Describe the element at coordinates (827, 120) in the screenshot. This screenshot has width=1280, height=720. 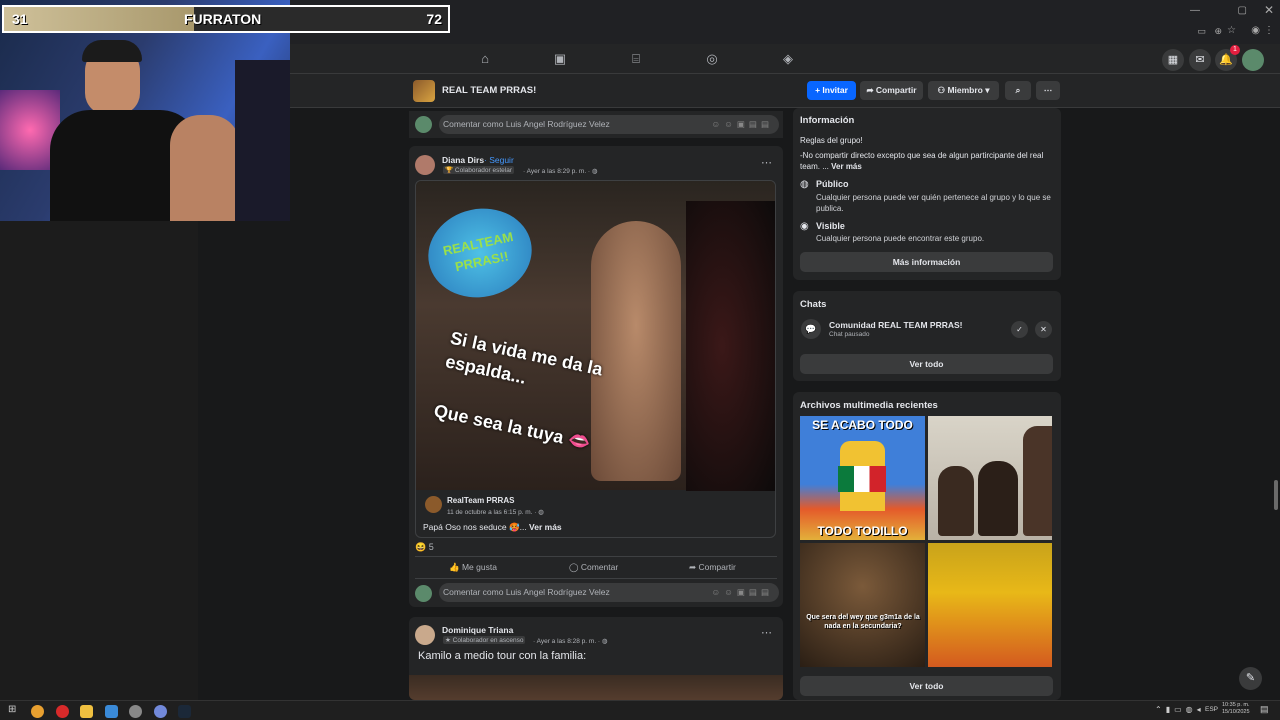
I see `info-title: Información` at that location.